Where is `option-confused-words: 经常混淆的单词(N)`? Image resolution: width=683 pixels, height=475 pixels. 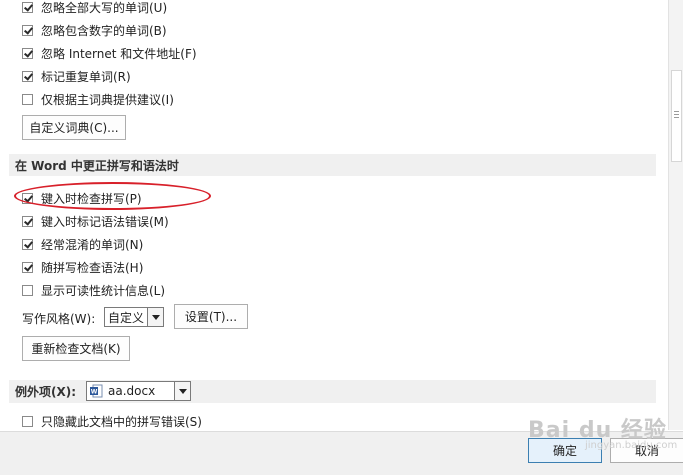 option-confused-words: 经常混淆的单词(N) is located at coordinates (82, 244).